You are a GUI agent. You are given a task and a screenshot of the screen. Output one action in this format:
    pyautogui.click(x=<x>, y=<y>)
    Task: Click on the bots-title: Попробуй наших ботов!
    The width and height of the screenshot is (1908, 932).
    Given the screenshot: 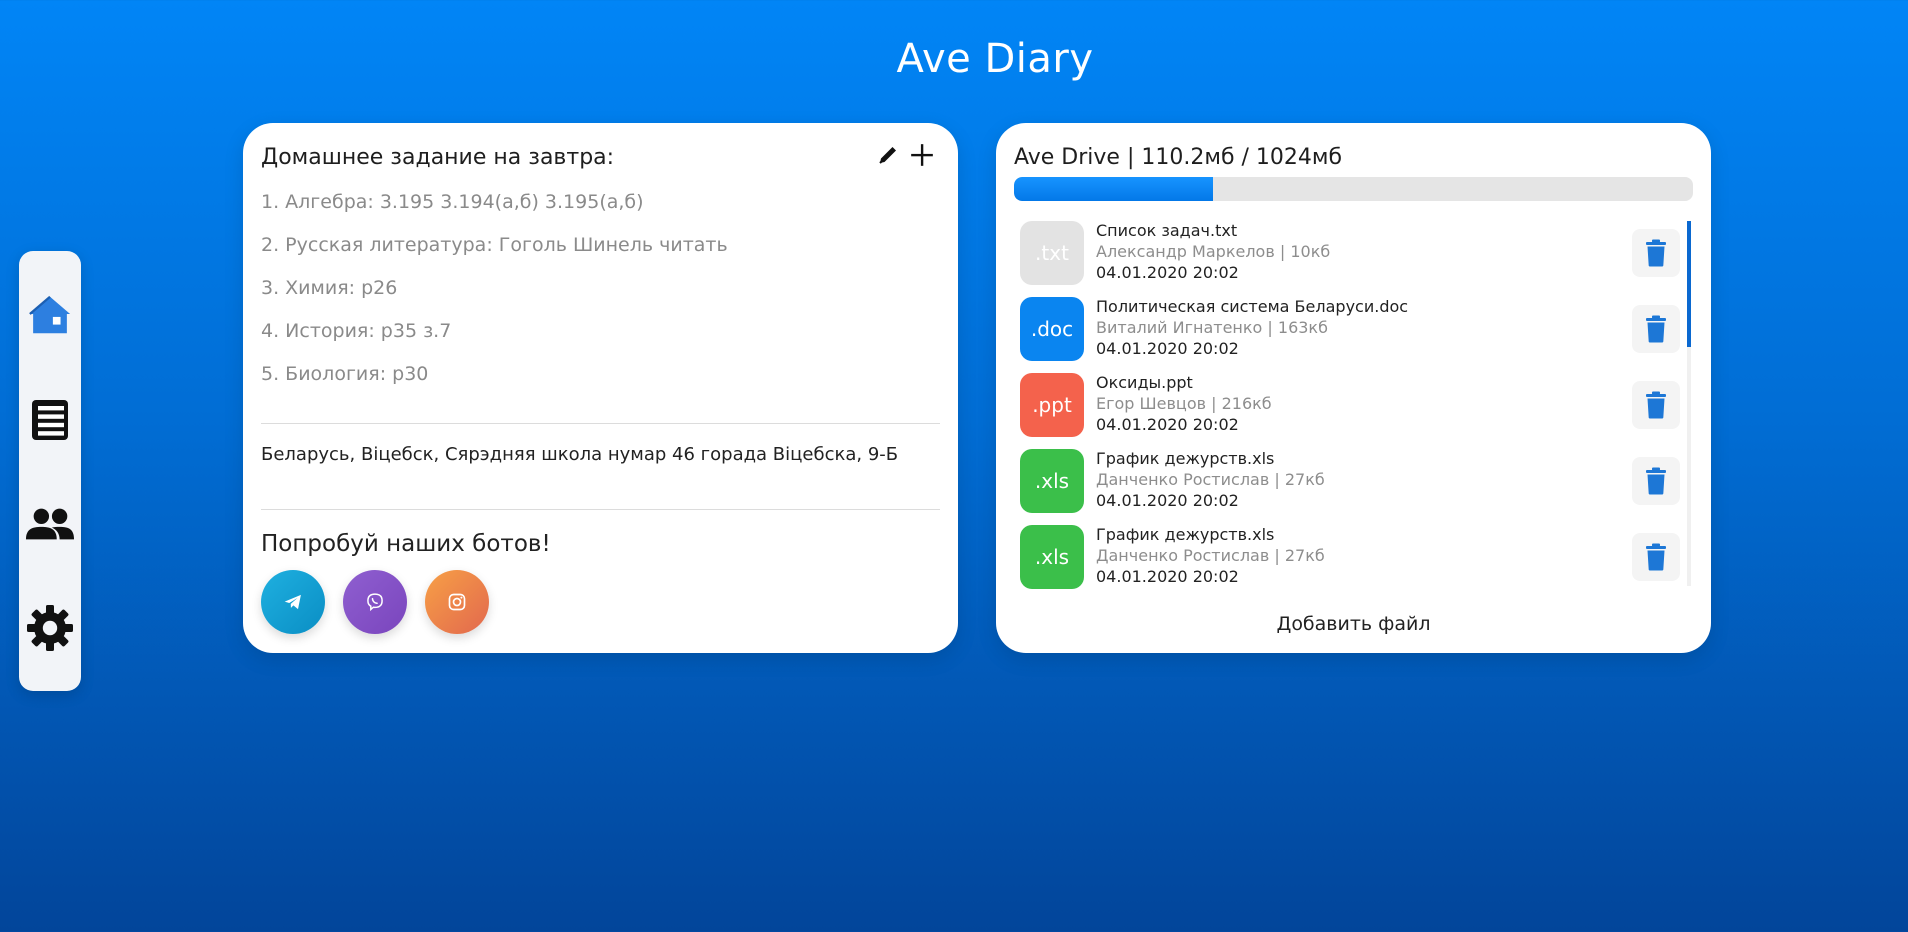 What is the action you would take?
    pyautogui.click(x=406, y=544)
    